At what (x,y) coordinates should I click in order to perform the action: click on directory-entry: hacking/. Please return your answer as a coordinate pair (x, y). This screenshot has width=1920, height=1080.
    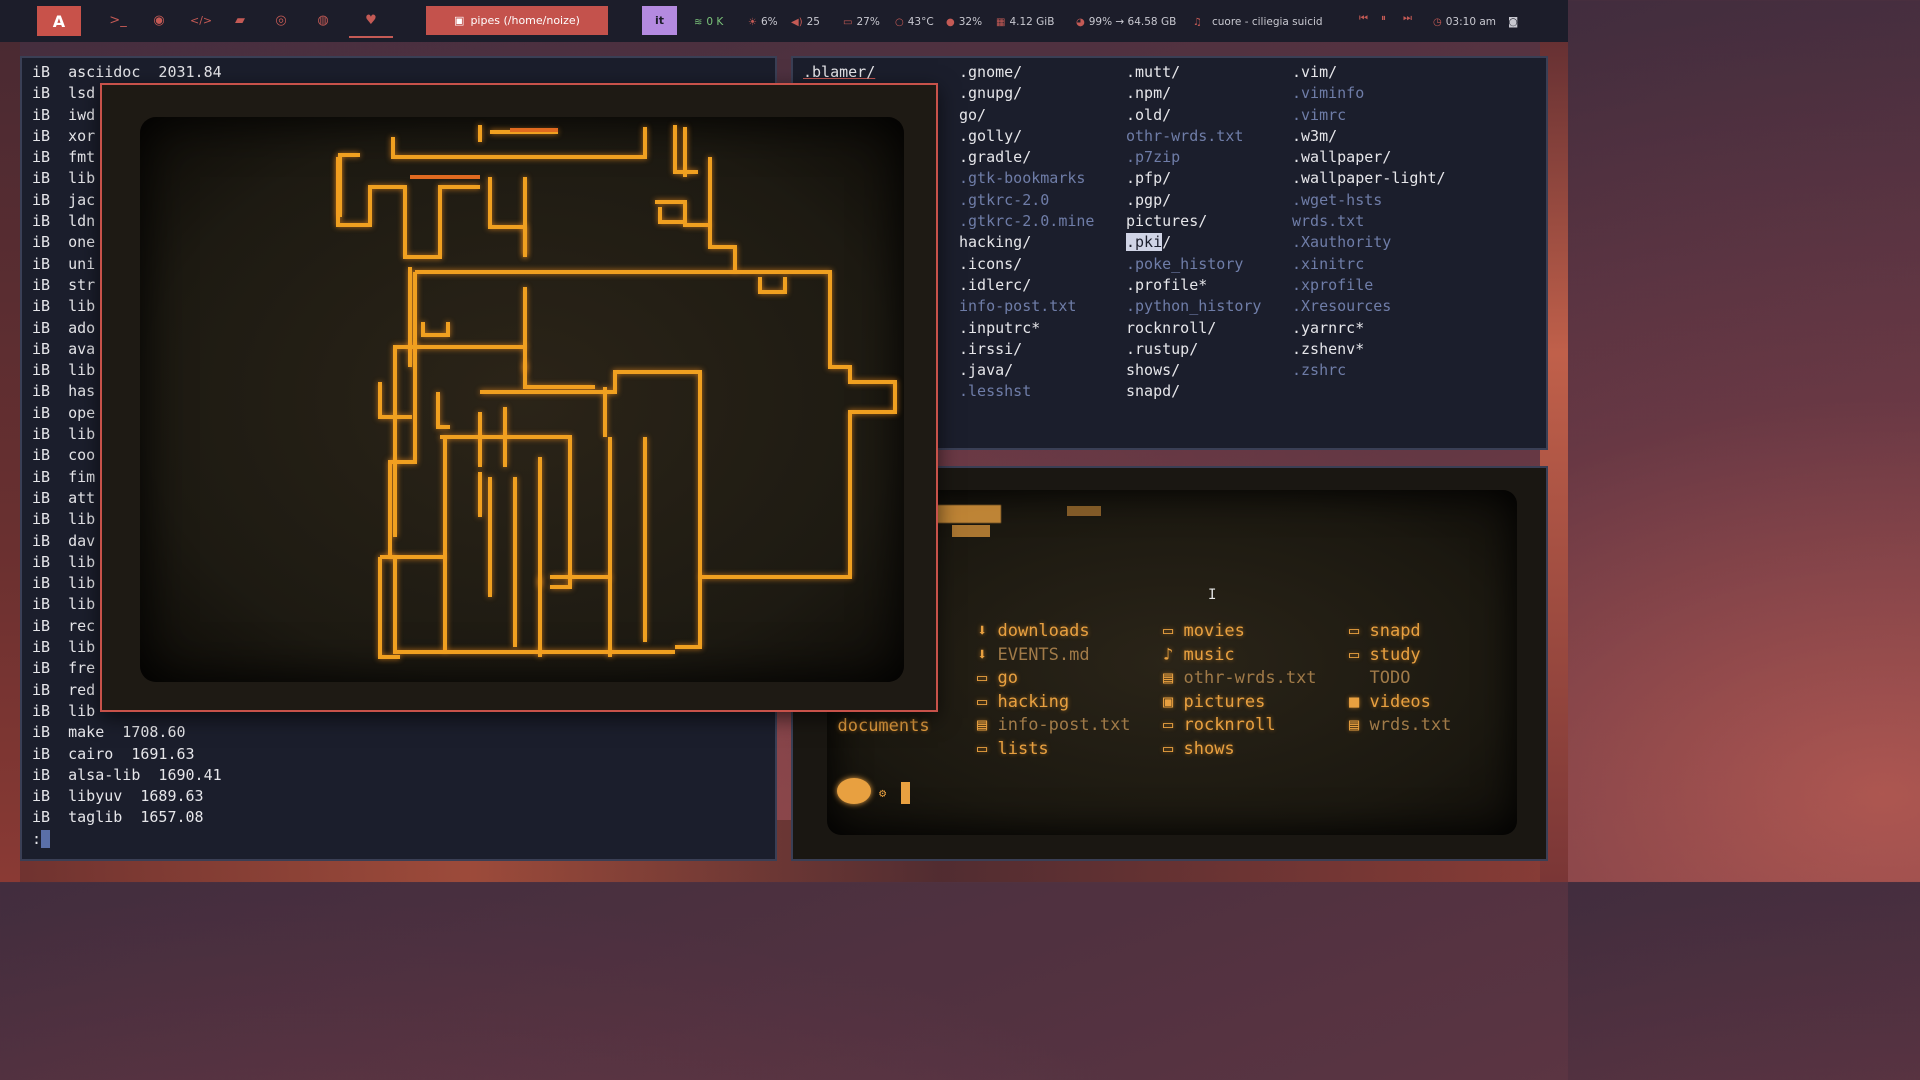
    Looking at the image, I should click on (995, 242).